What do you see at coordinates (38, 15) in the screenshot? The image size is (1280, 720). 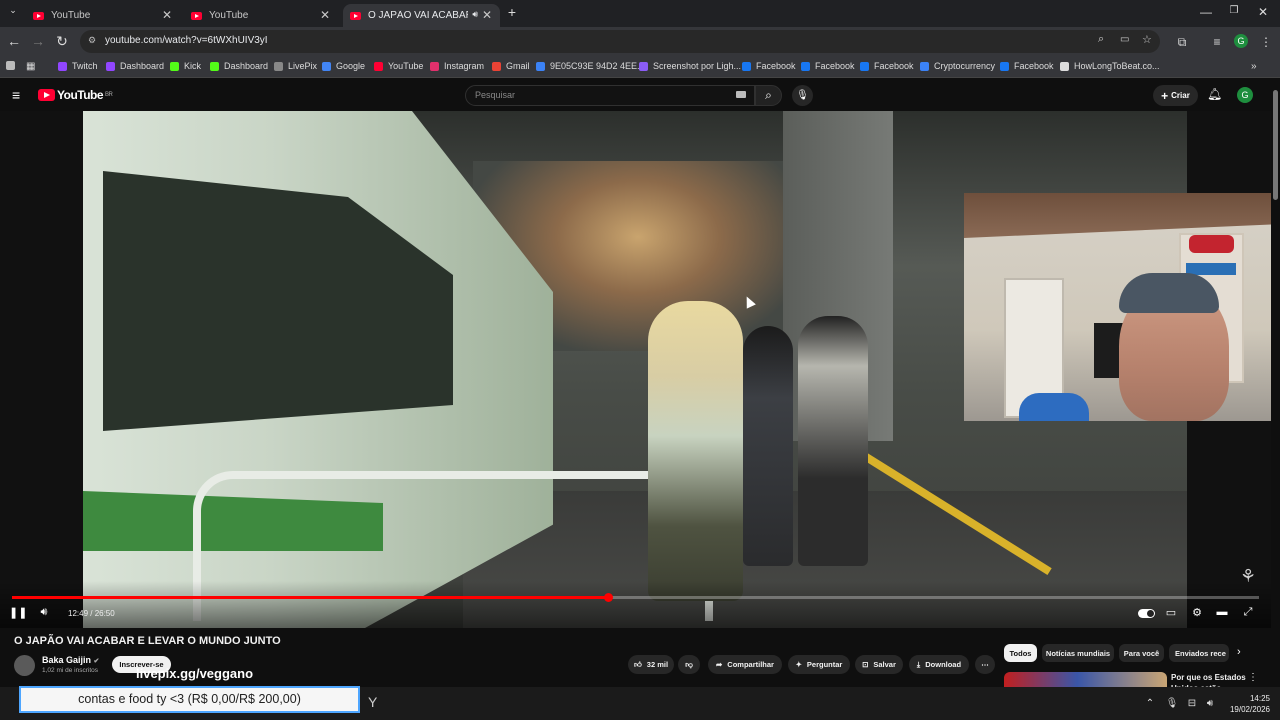 I see `youtube-favicon-icon` at bounding box center [38, 15].